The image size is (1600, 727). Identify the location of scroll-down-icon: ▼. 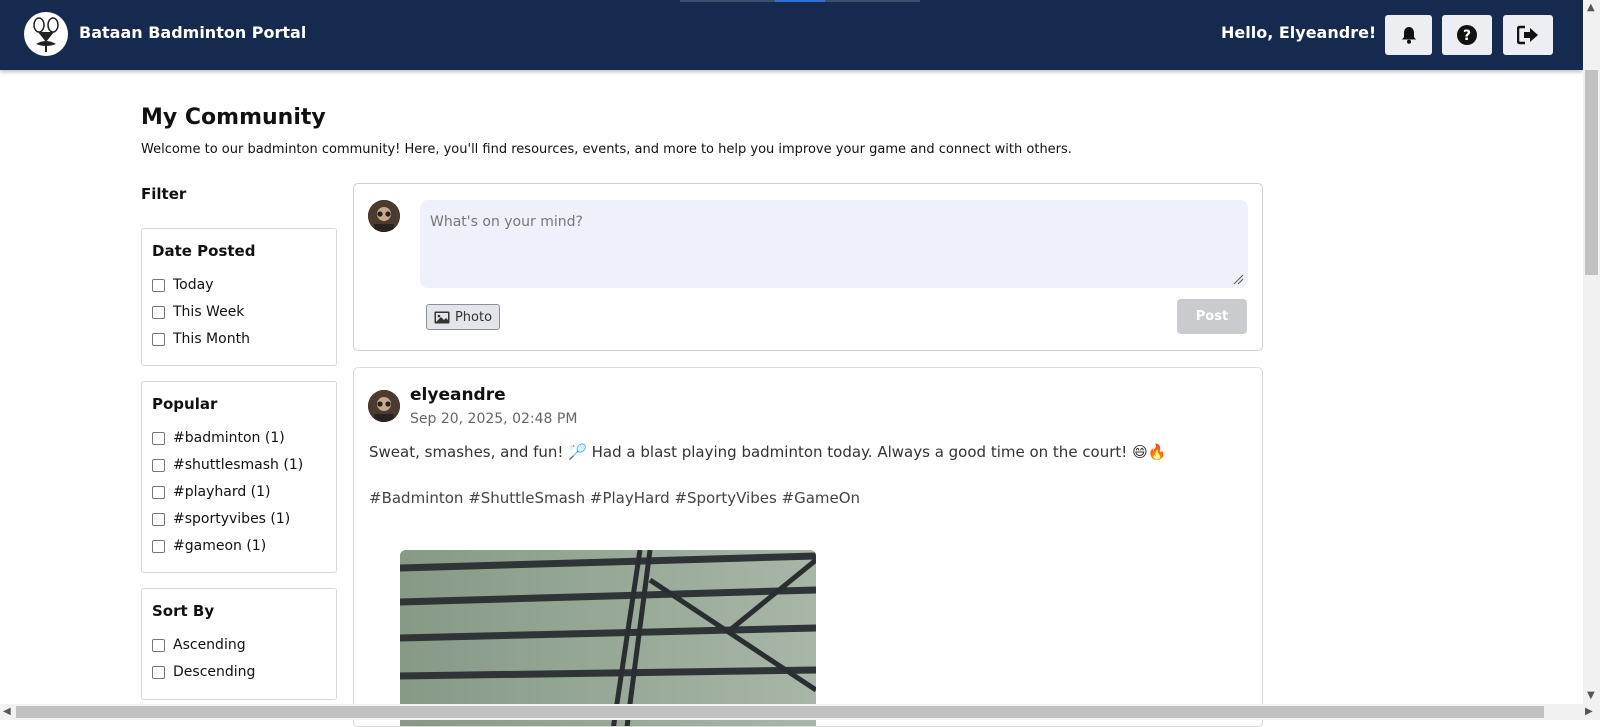
(1591, 695).